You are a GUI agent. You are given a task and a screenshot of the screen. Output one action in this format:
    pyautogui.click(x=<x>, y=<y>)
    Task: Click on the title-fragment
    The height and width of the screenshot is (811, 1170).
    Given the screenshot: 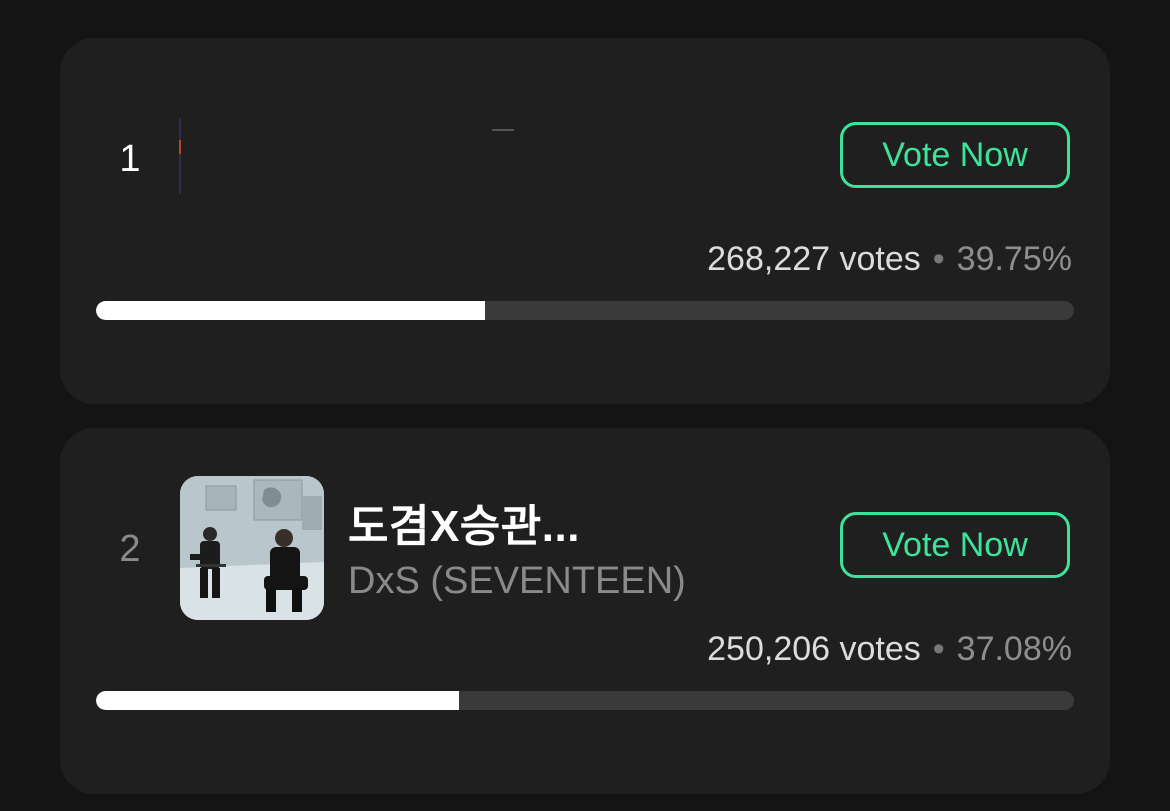 What is the action you would take?
    pyautogui.click(x=503, y=130)
    